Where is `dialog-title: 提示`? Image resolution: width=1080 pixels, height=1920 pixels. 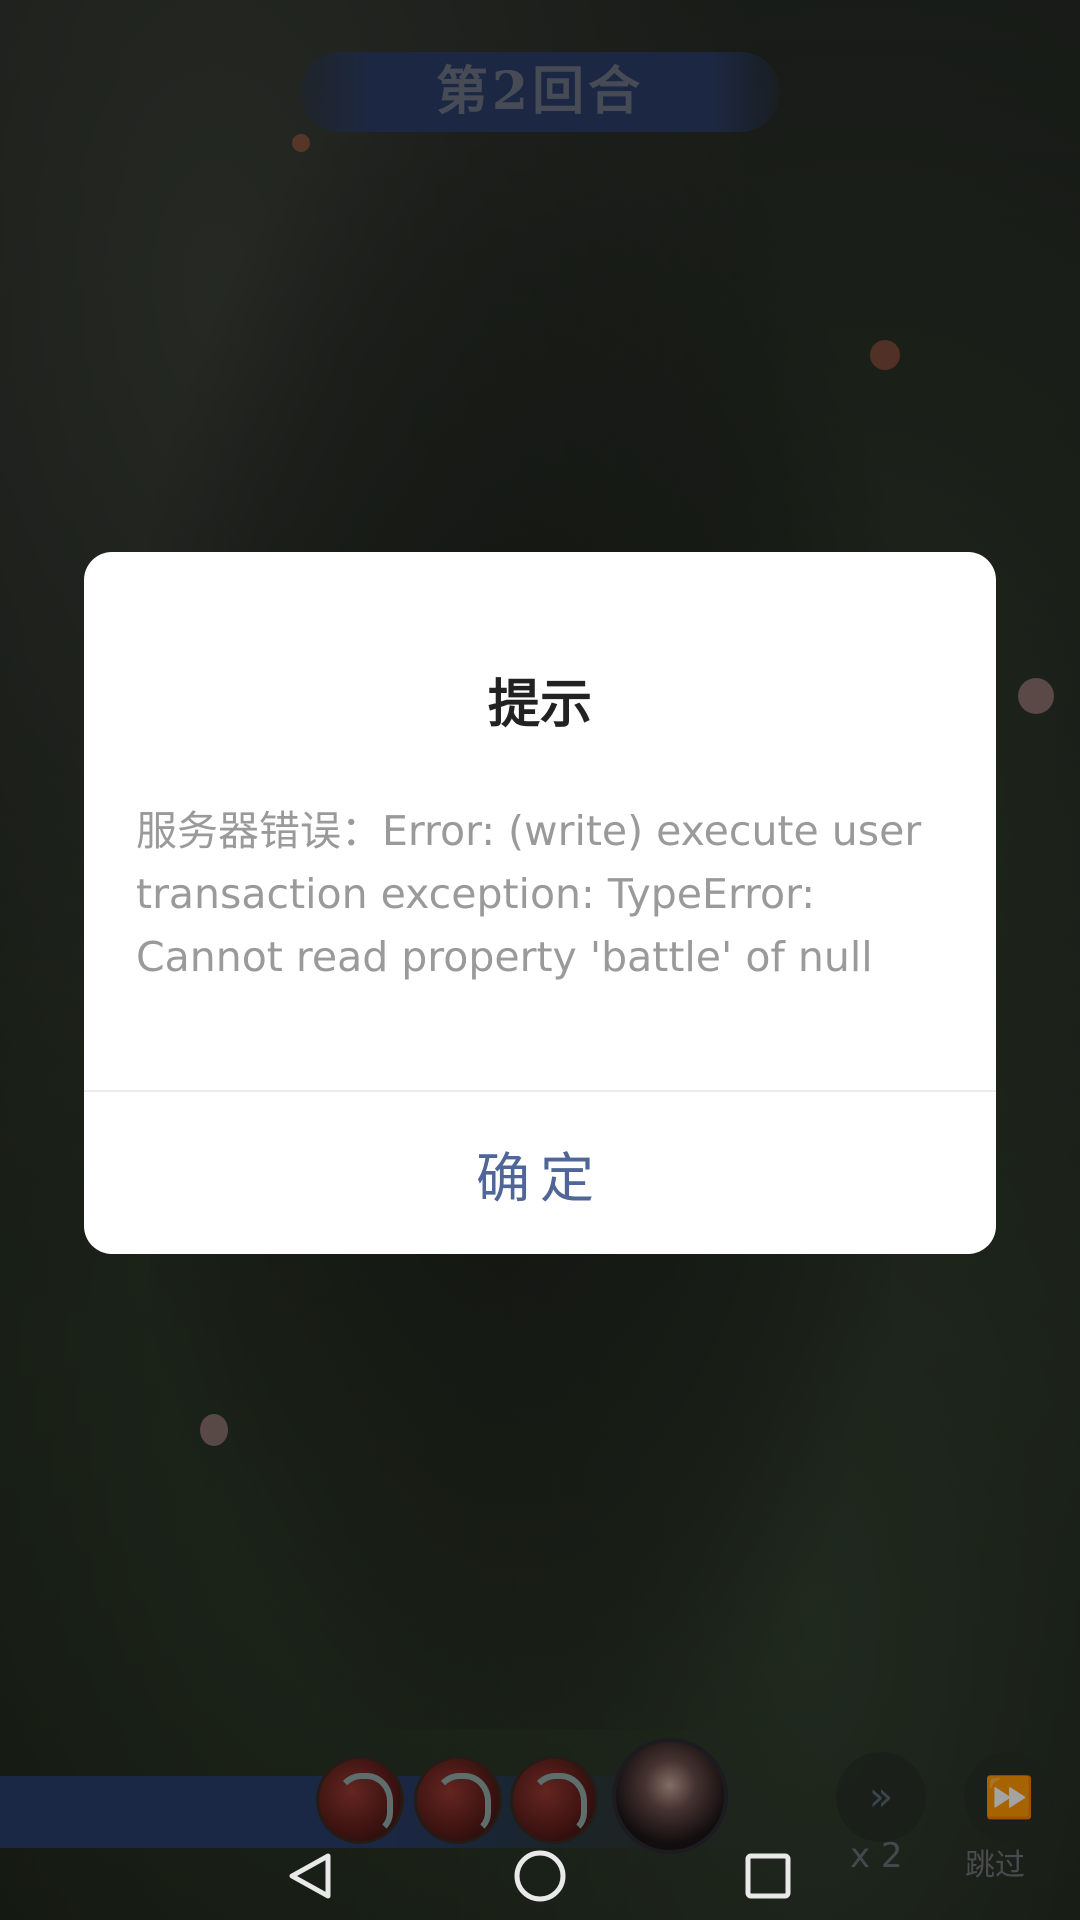
dialog-title: 提示 is located at coordinates (539, 704).